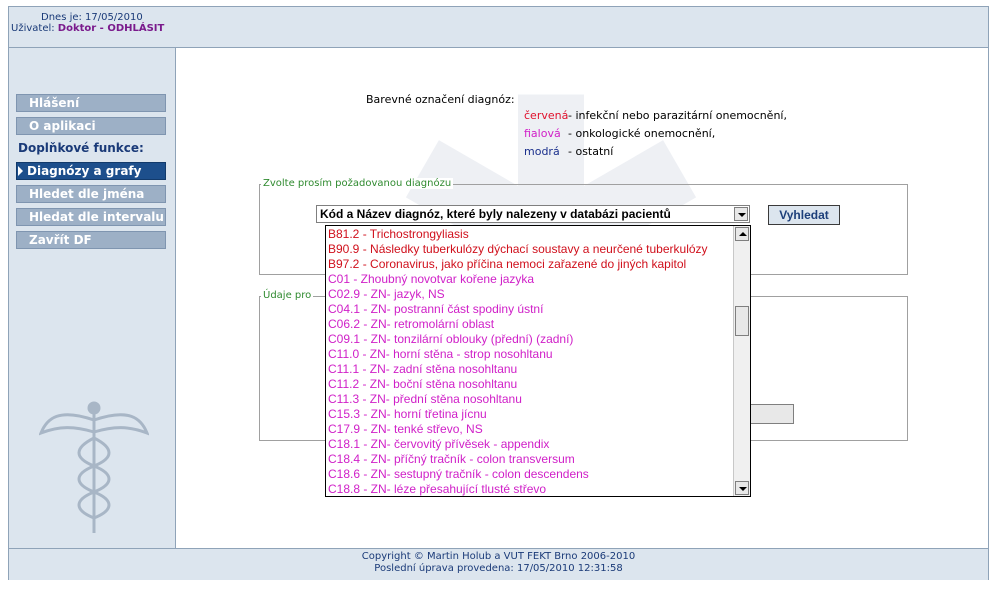 This screenshot has height=592, width=1002. Describe the element at coordinates (742, 488) in the screenshot. I see `scroll-down-icon` at that location.